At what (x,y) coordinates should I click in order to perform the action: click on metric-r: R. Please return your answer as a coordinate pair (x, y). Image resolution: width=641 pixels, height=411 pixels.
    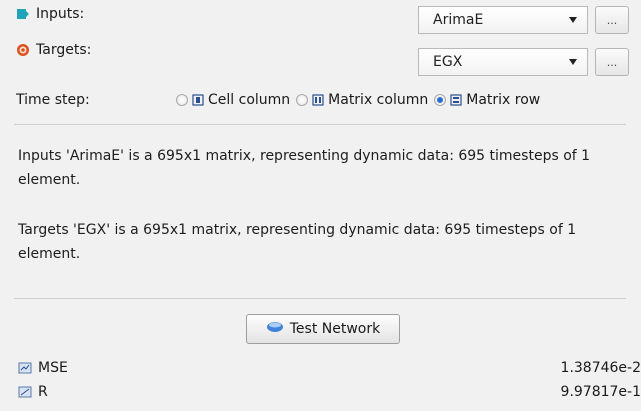
    Looking at the image, I should click on (33, 392).